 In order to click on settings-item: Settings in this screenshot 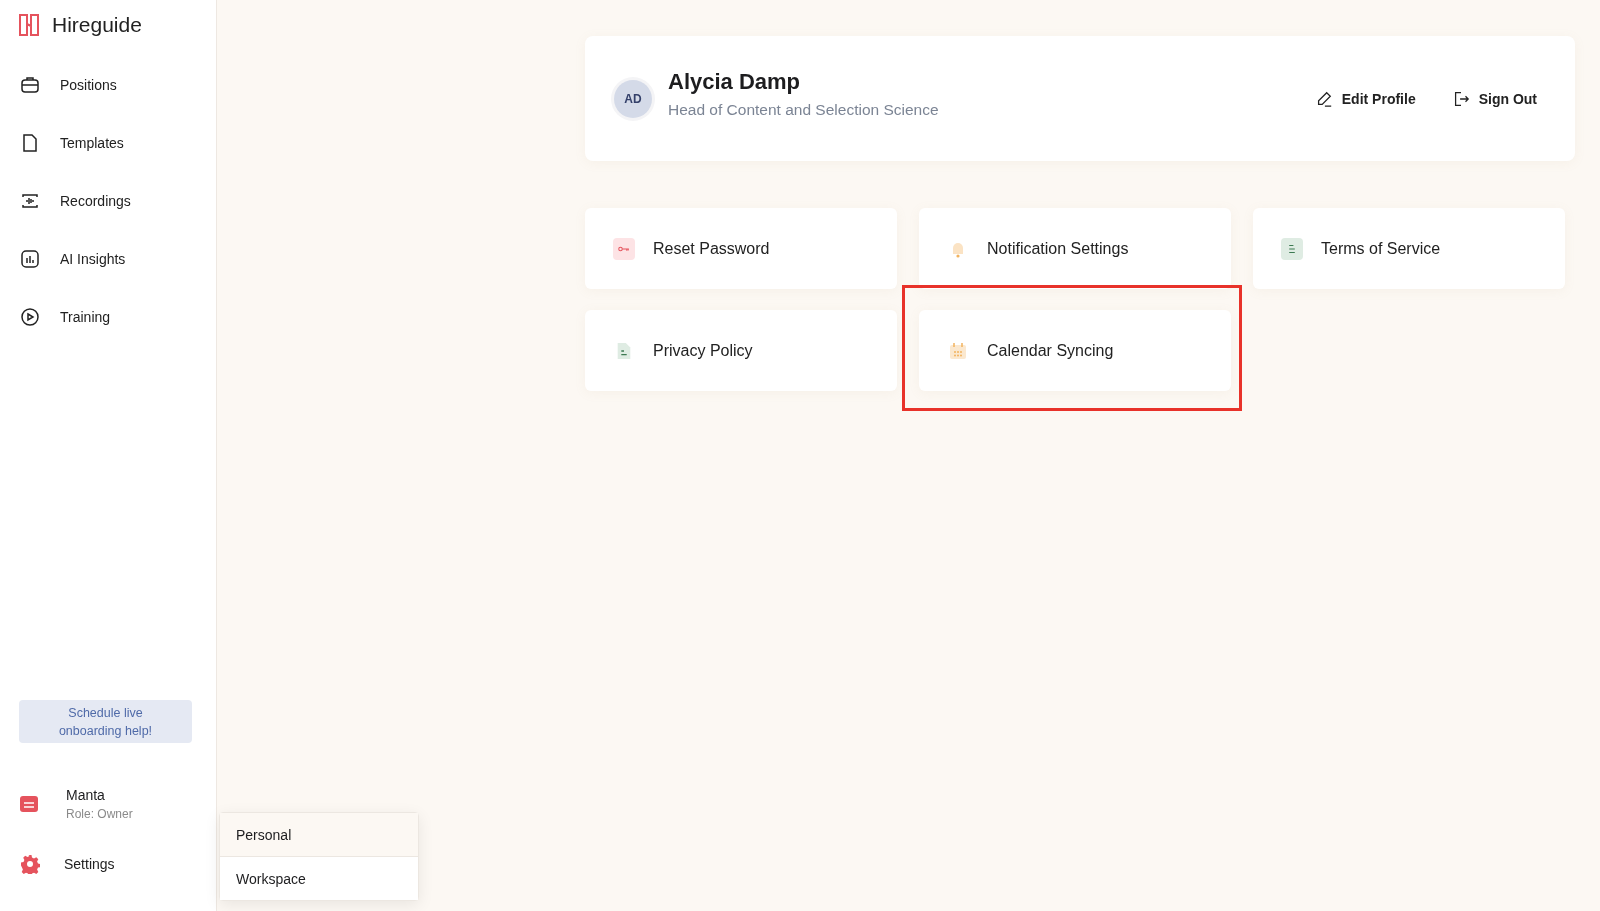, I will do `click(108, 864)`.